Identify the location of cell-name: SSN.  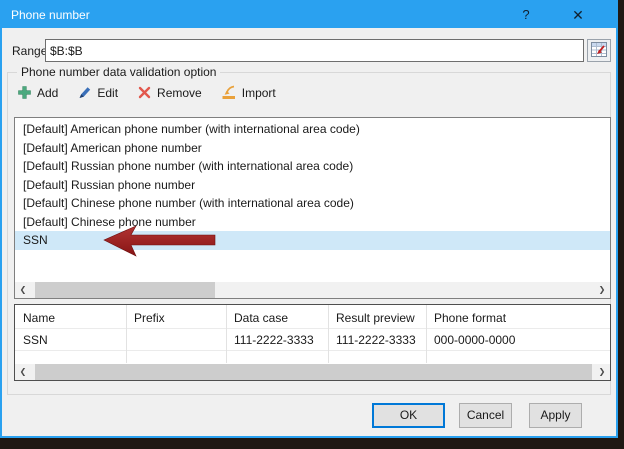
(35, 340).